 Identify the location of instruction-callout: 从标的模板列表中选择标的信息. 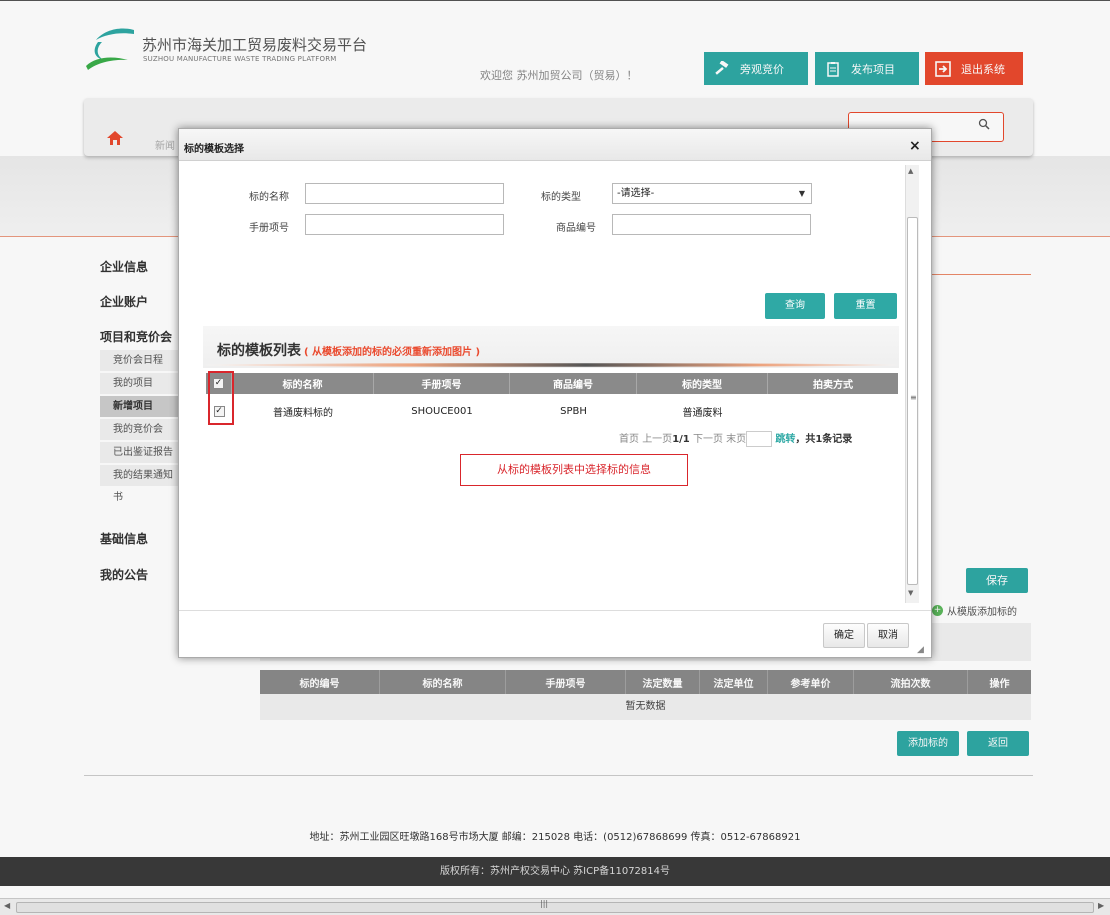
(574, 470).